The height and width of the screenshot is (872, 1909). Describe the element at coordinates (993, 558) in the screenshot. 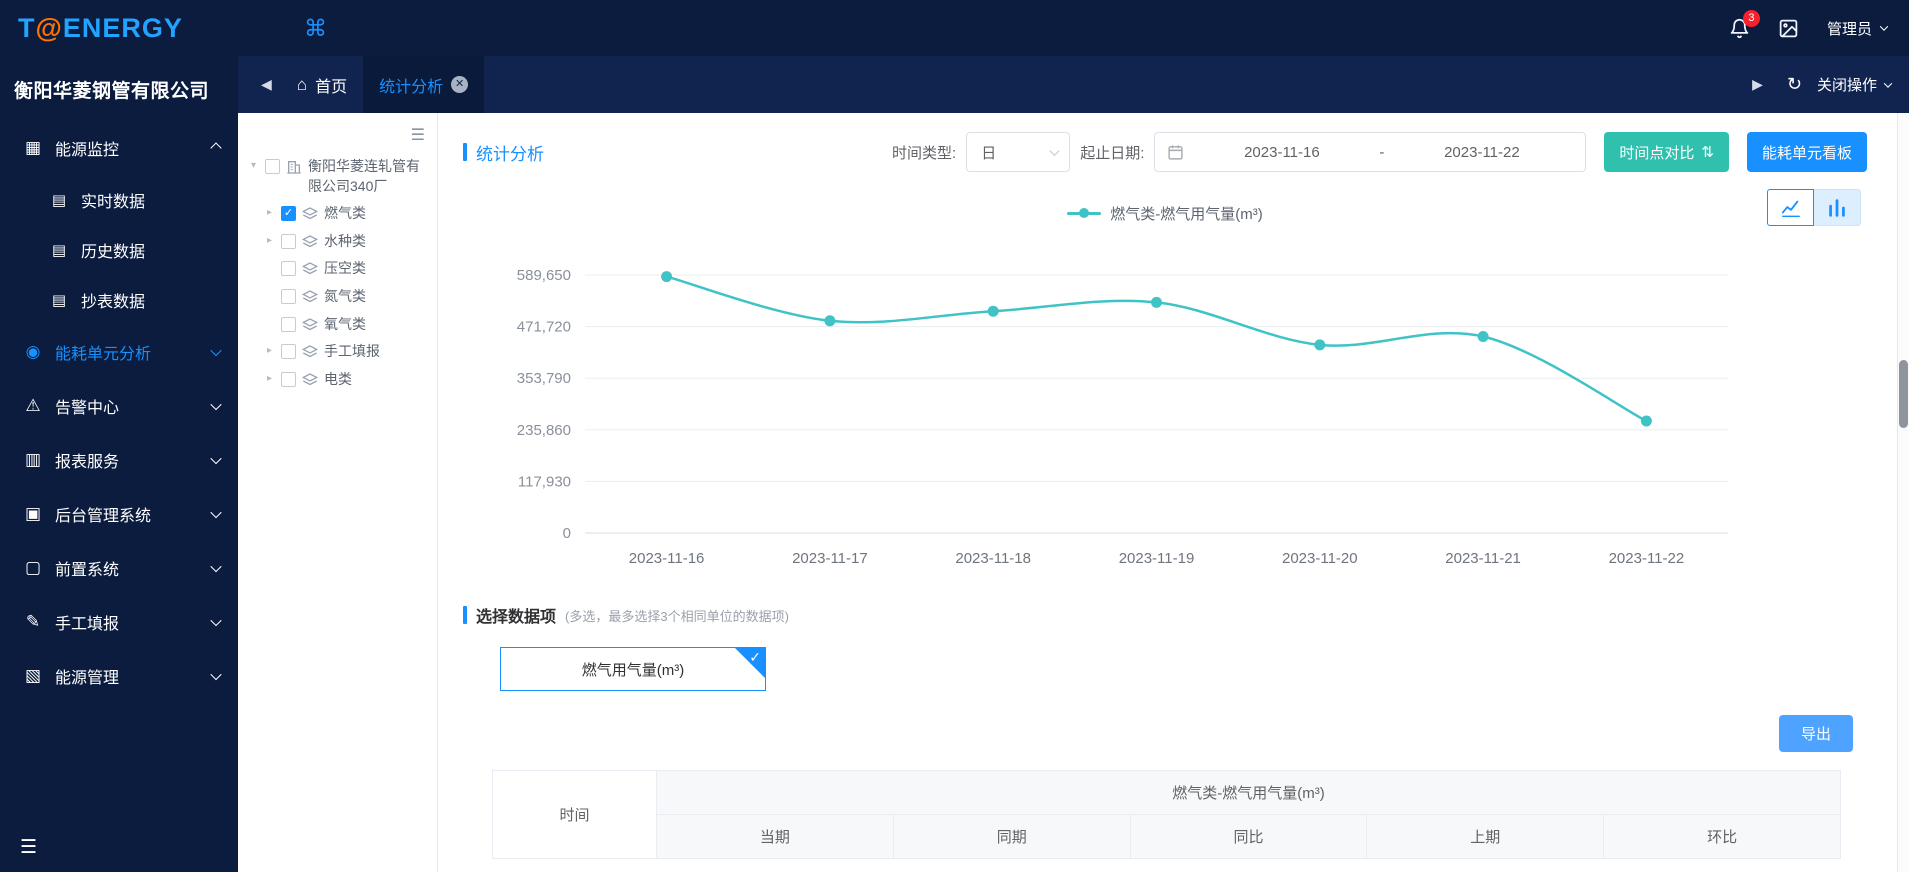

I see `svg-text: 2023-11-18` at that location.